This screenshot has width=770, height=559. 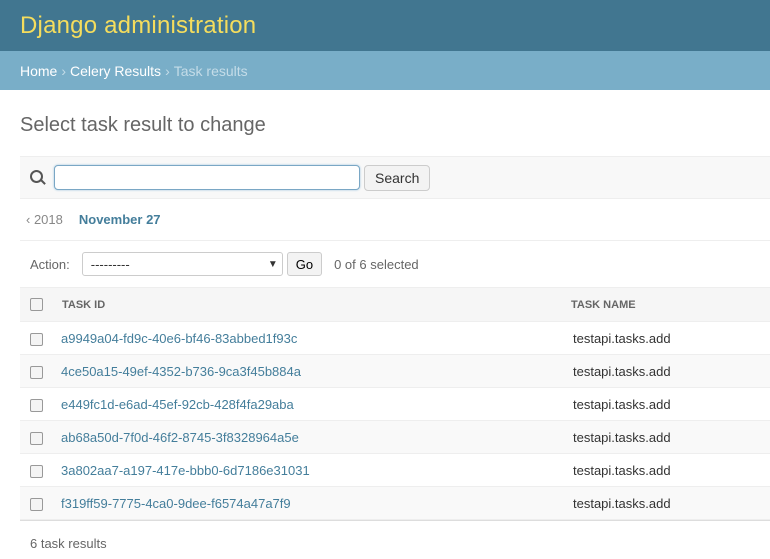 What do you see at coordinates (312, 338) in the screenshot?
I see `task-id-cell: a9949a04-fd9c-40e6-bf46-83abbed1f93c` at bounding box center [312, 338].